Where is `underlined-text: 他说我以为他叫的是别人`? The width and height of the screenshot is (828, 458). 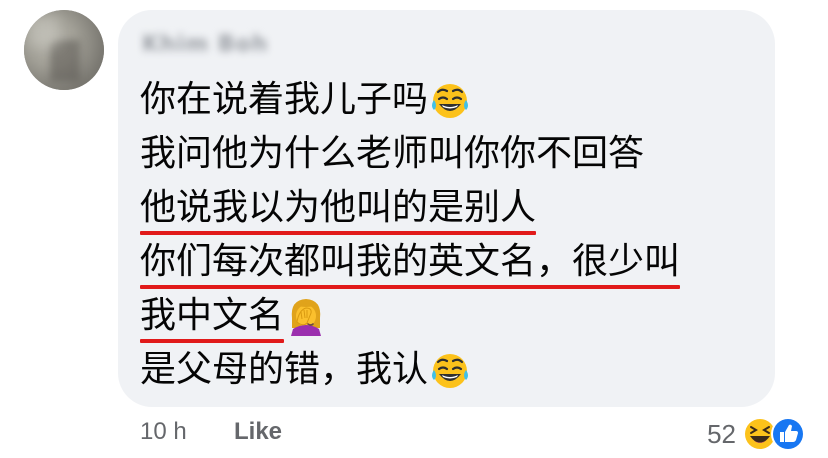
underlined-text: 他说我以为他叫的是别人 is located at coordinates (338, 211).